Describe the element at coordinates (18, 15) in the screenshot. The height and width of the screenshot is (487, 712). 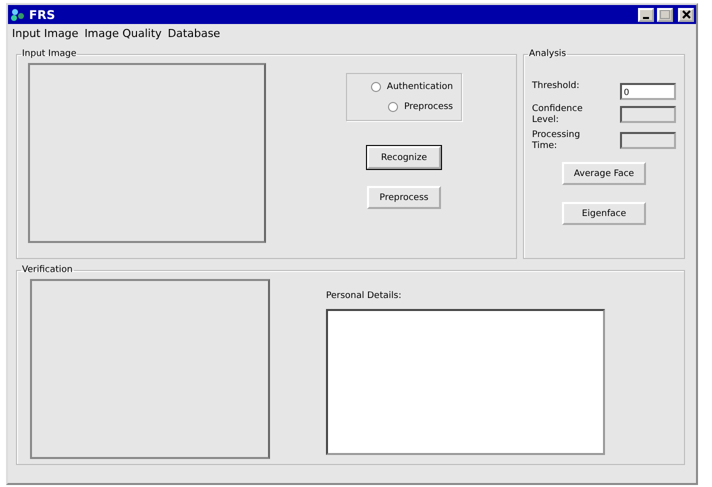
I see `app-logo-icon` at that location.